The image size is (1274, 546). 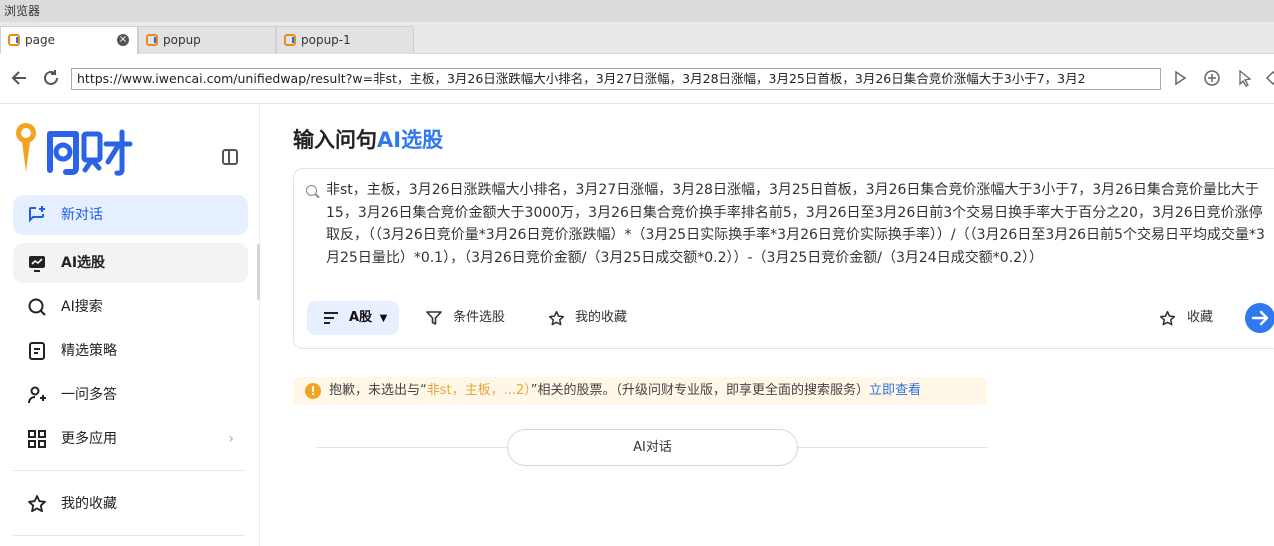 I want to click on reload-button, so click(x=51, y=78).